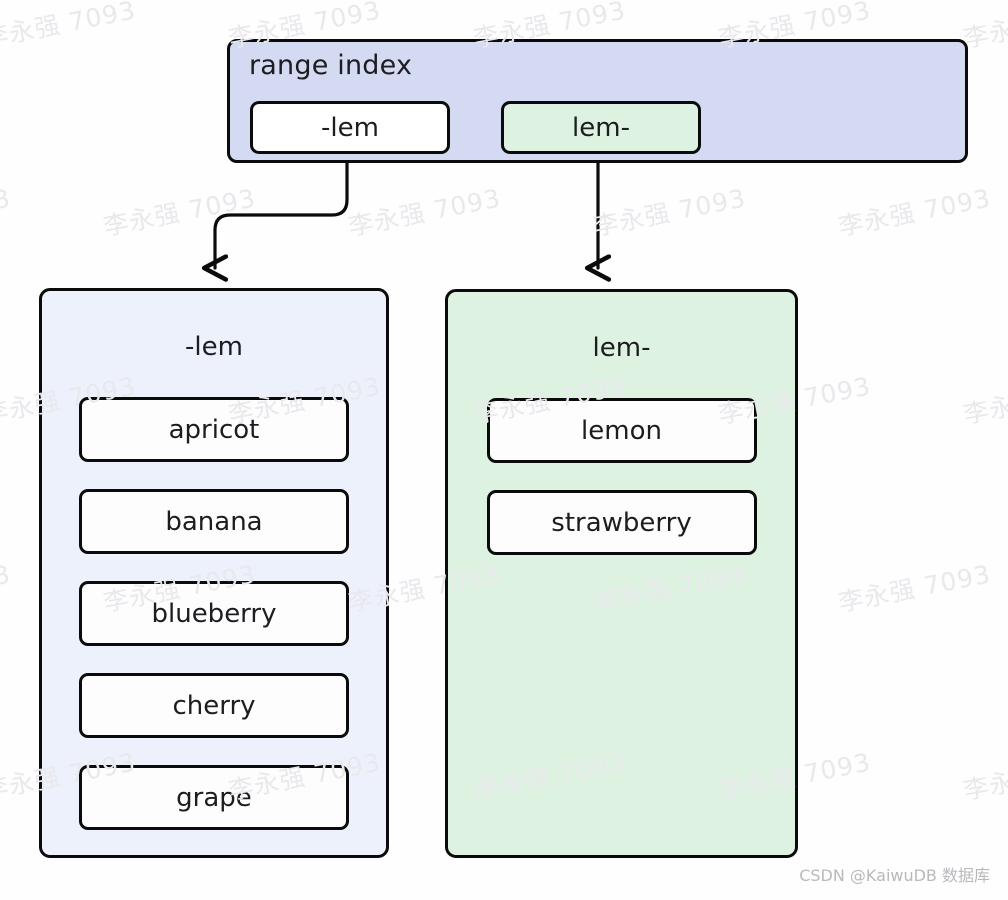 This screenshot has height=900, width=1008. What do you see at coordinates (601, 127) in the screenshot?
I see `range-chip-lem-suffix: lem-` at bounding box center [601, 127].